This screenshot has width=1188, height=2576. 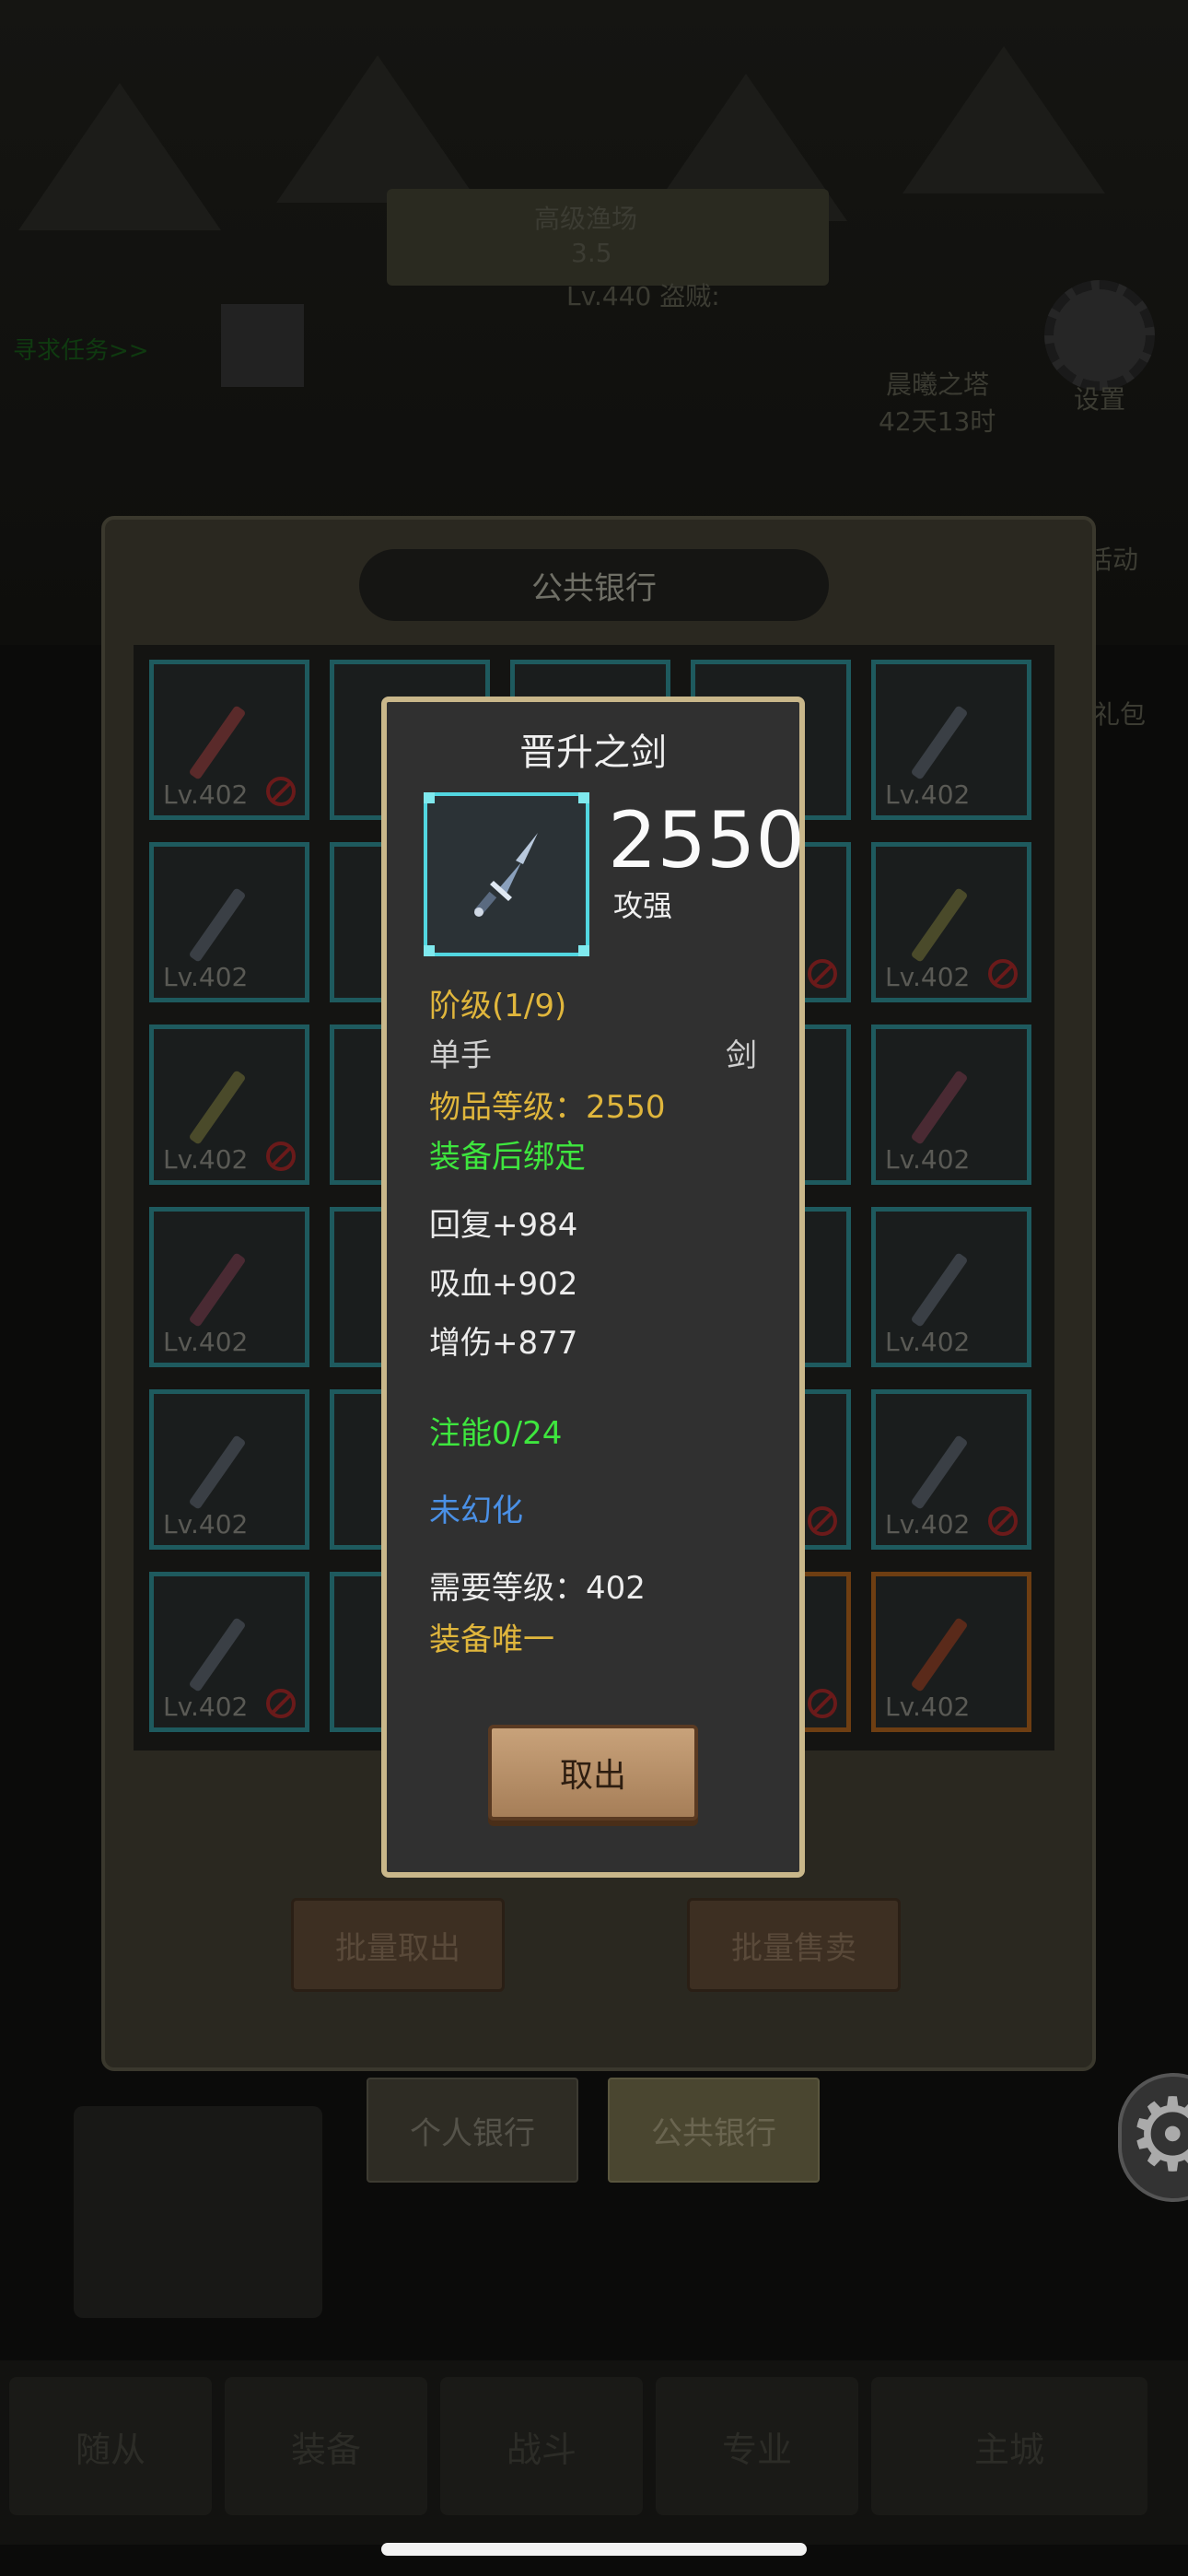 What do you see at coordinates (741, 1055) in the screenshot?
I see `item-weapon-type: 剑` at bounding box center [741, 1055].